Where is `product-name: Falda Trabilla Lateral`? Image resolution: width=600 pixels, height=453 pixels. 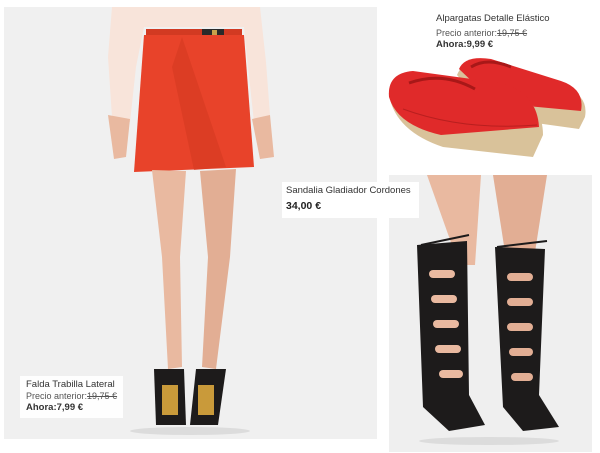
product-name: Falda Trabilla Lateral is located at coordinates (70, 384).